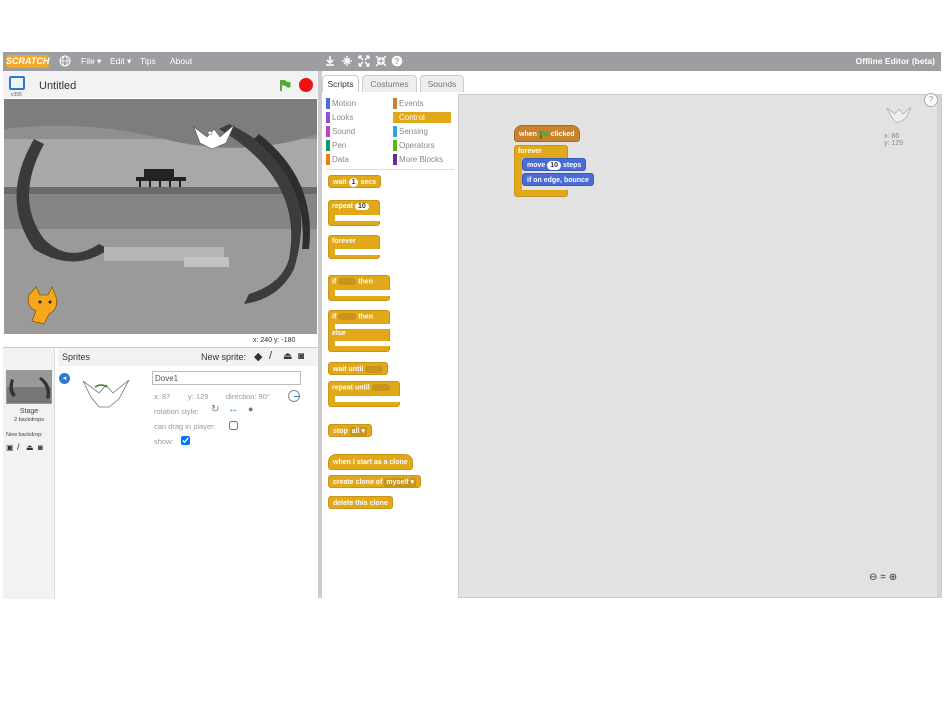  What do you see at coordinates (91, 61) in the screenshot?
I see `menu-file: File ▾` at bounding box center [91, 61].